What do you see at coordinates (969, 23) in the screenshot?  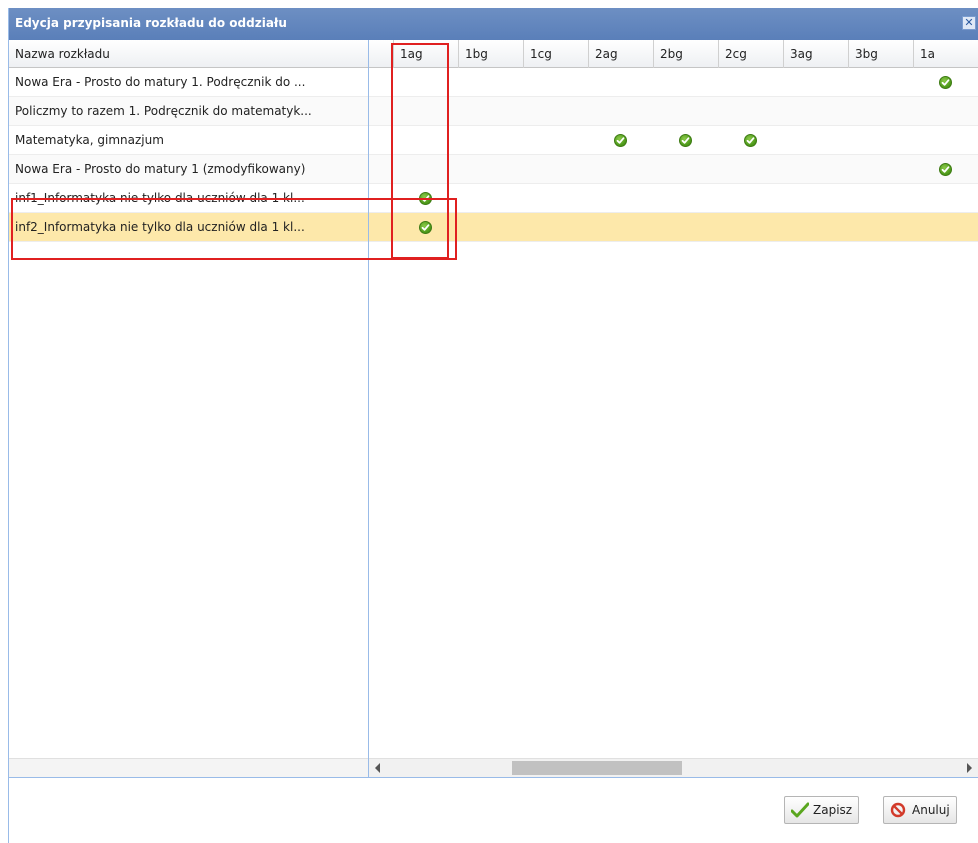 I see `close-icon: ✕` at bounding box center [969, 23].